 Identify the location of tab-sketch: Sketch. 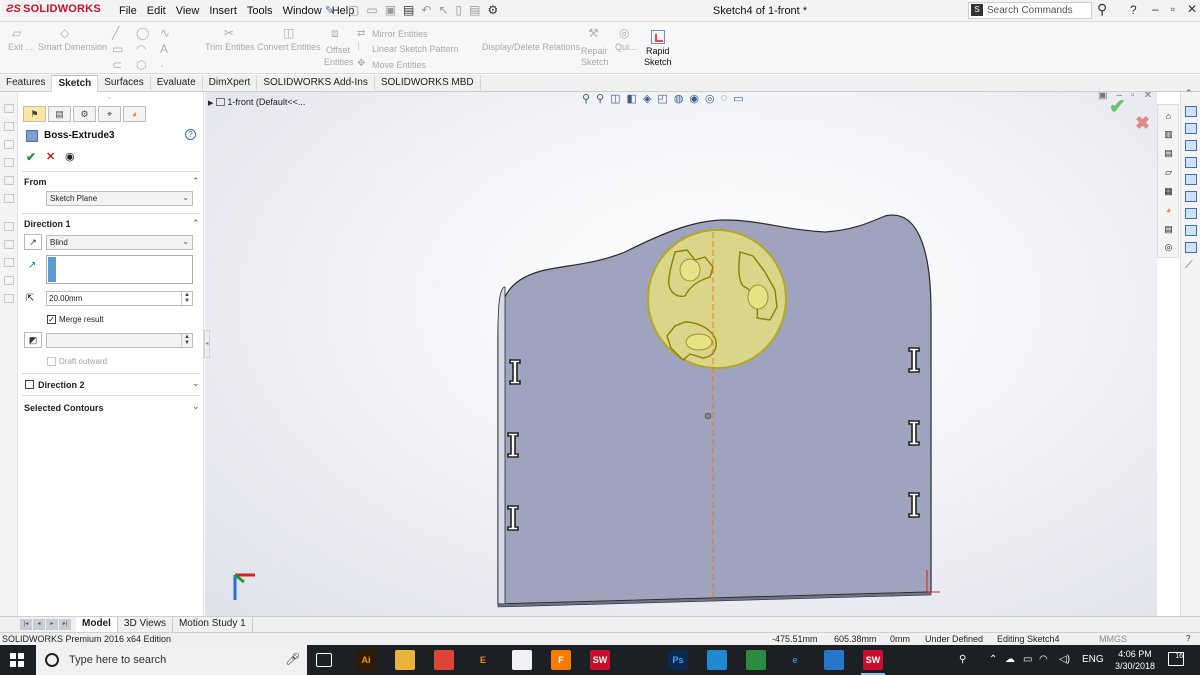
(75, 83).